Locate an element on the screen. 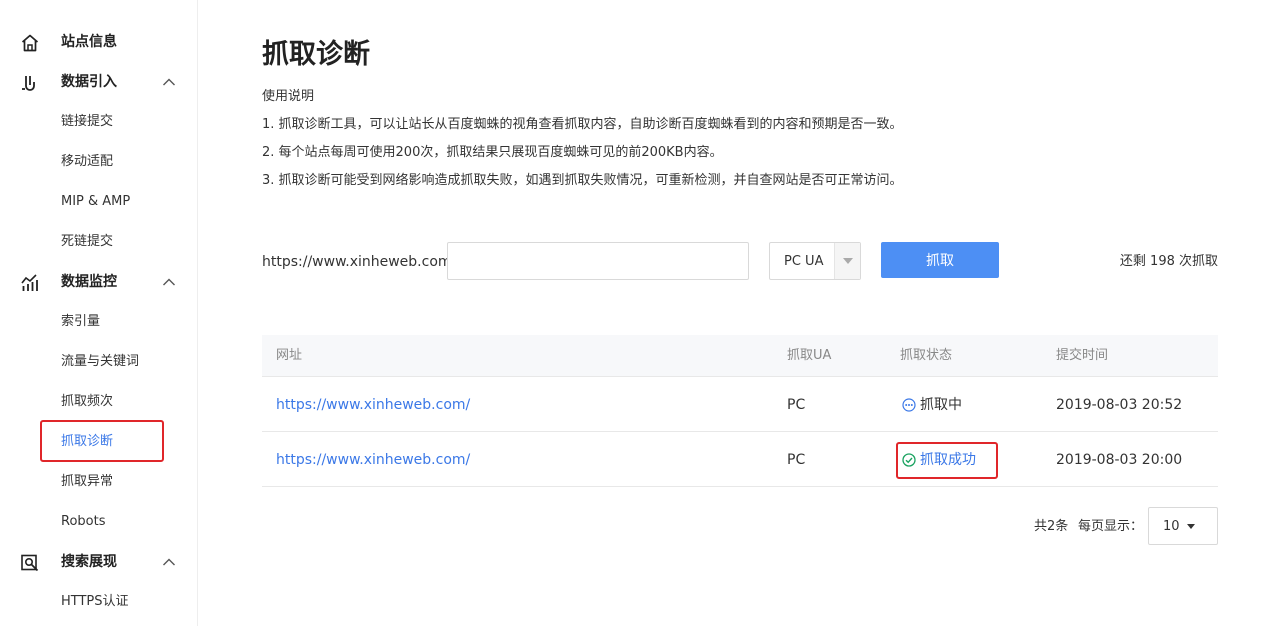 The height and width of the screenshot is (626, 1276). sidebar-item-deadlink-submit: 死链提交 is located at coordinates (87, 242).